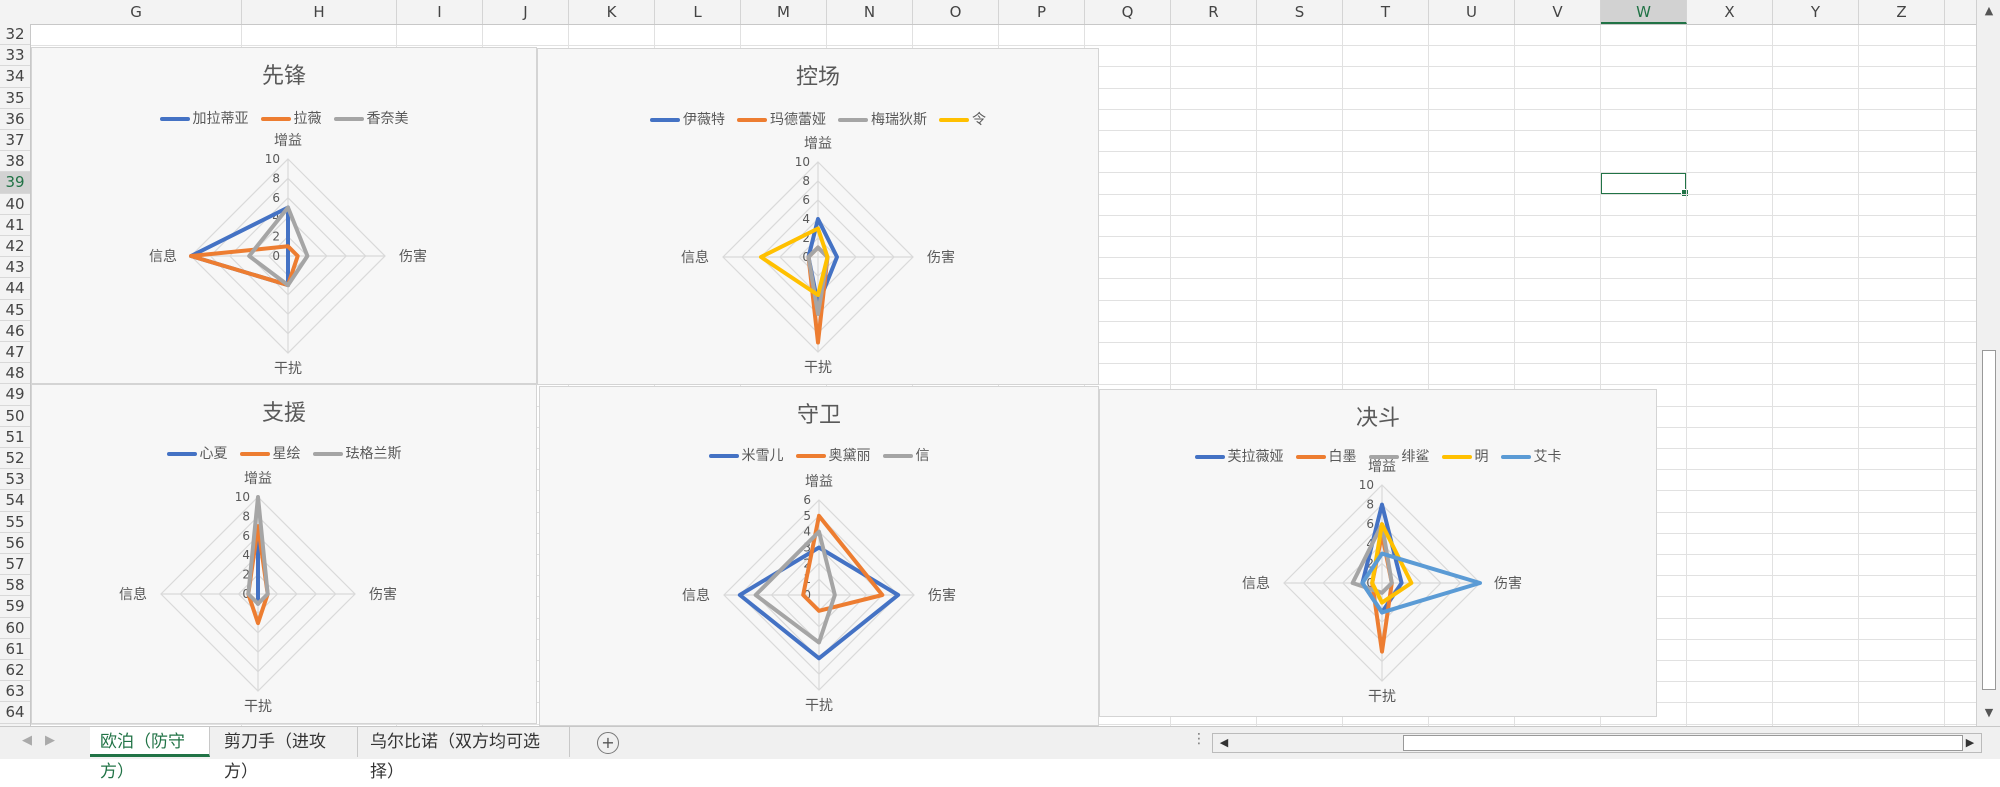 The height and width of the screenshot is (787, 2000). What do you see at coordinates (136, 12) in the screenshot?
I see `column-header-g: G` at bounding box center [136, 12].